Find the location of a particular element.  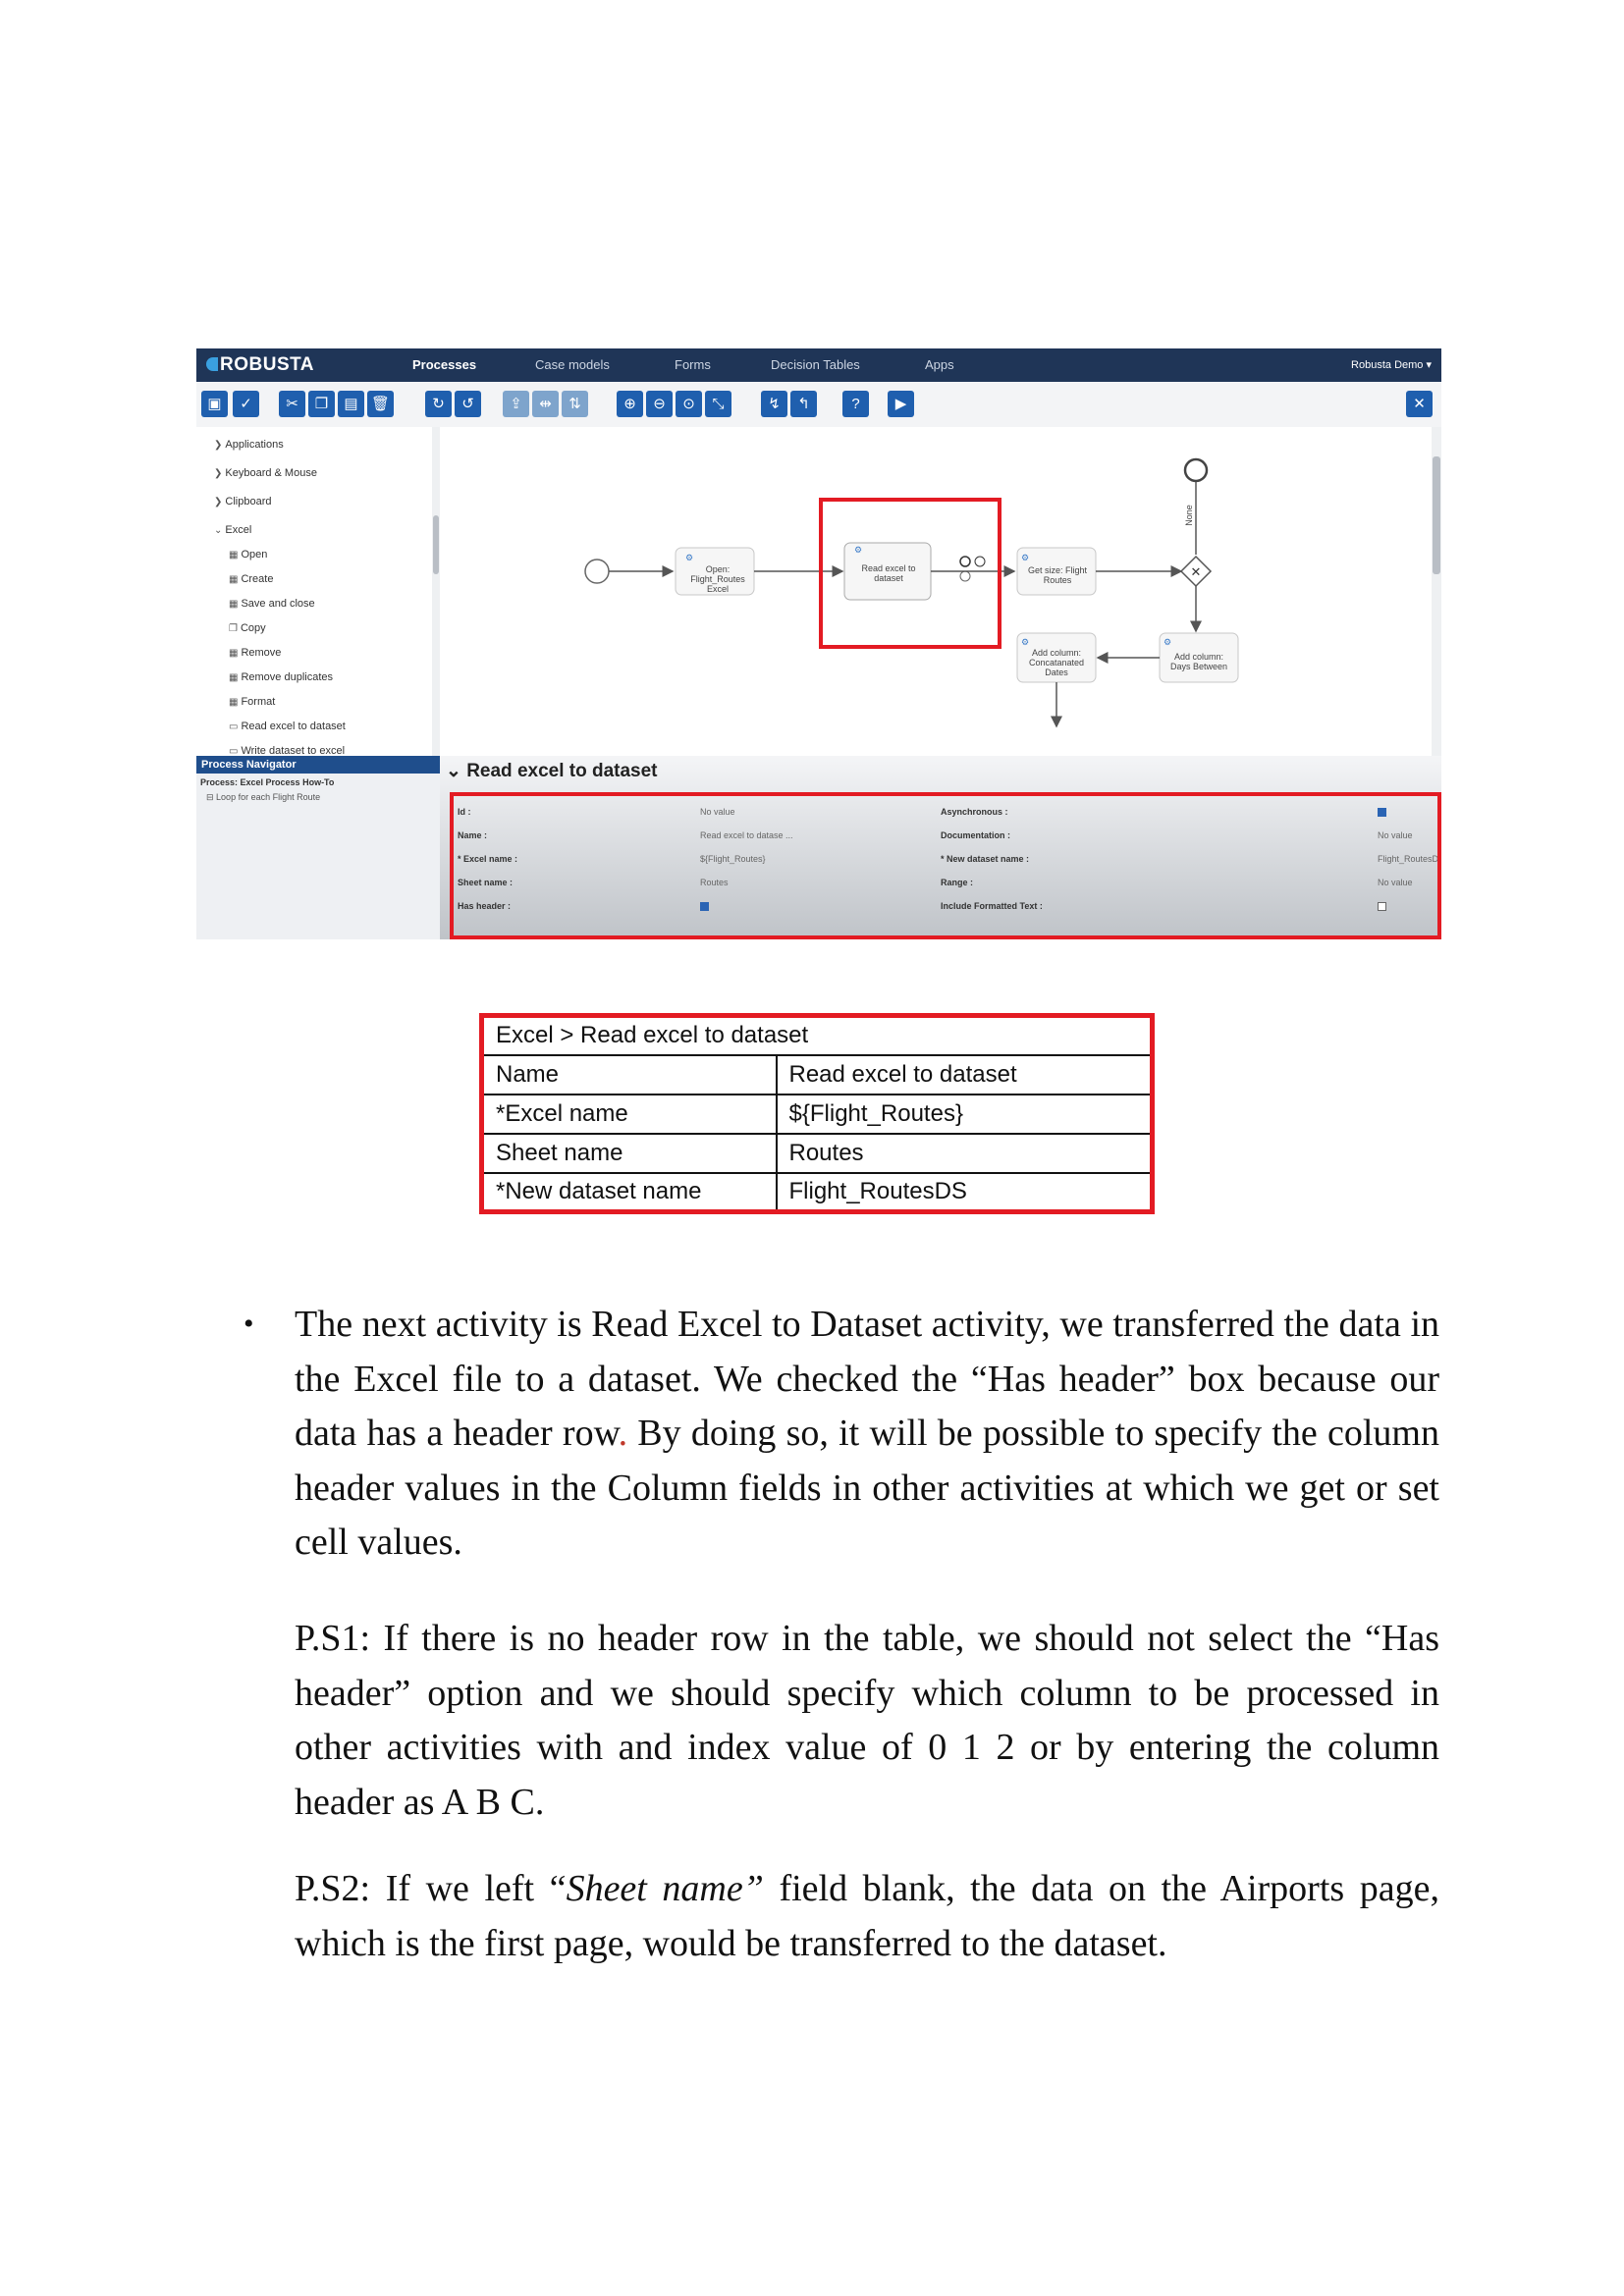

align-icon: ⇪ is located at coordinates (516, 404).